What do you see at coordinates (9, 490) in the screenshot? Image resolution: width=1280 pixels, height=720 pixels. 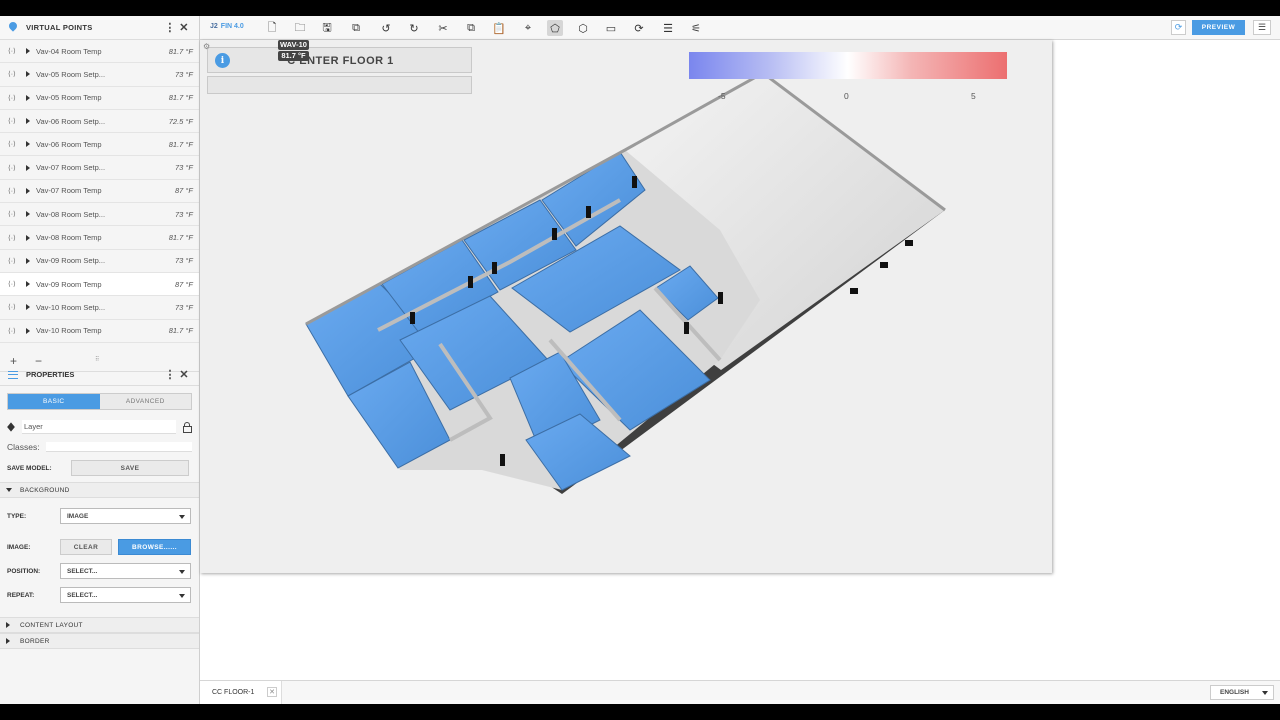 I see `caret-down-icon` at bounding box center [9, 490].